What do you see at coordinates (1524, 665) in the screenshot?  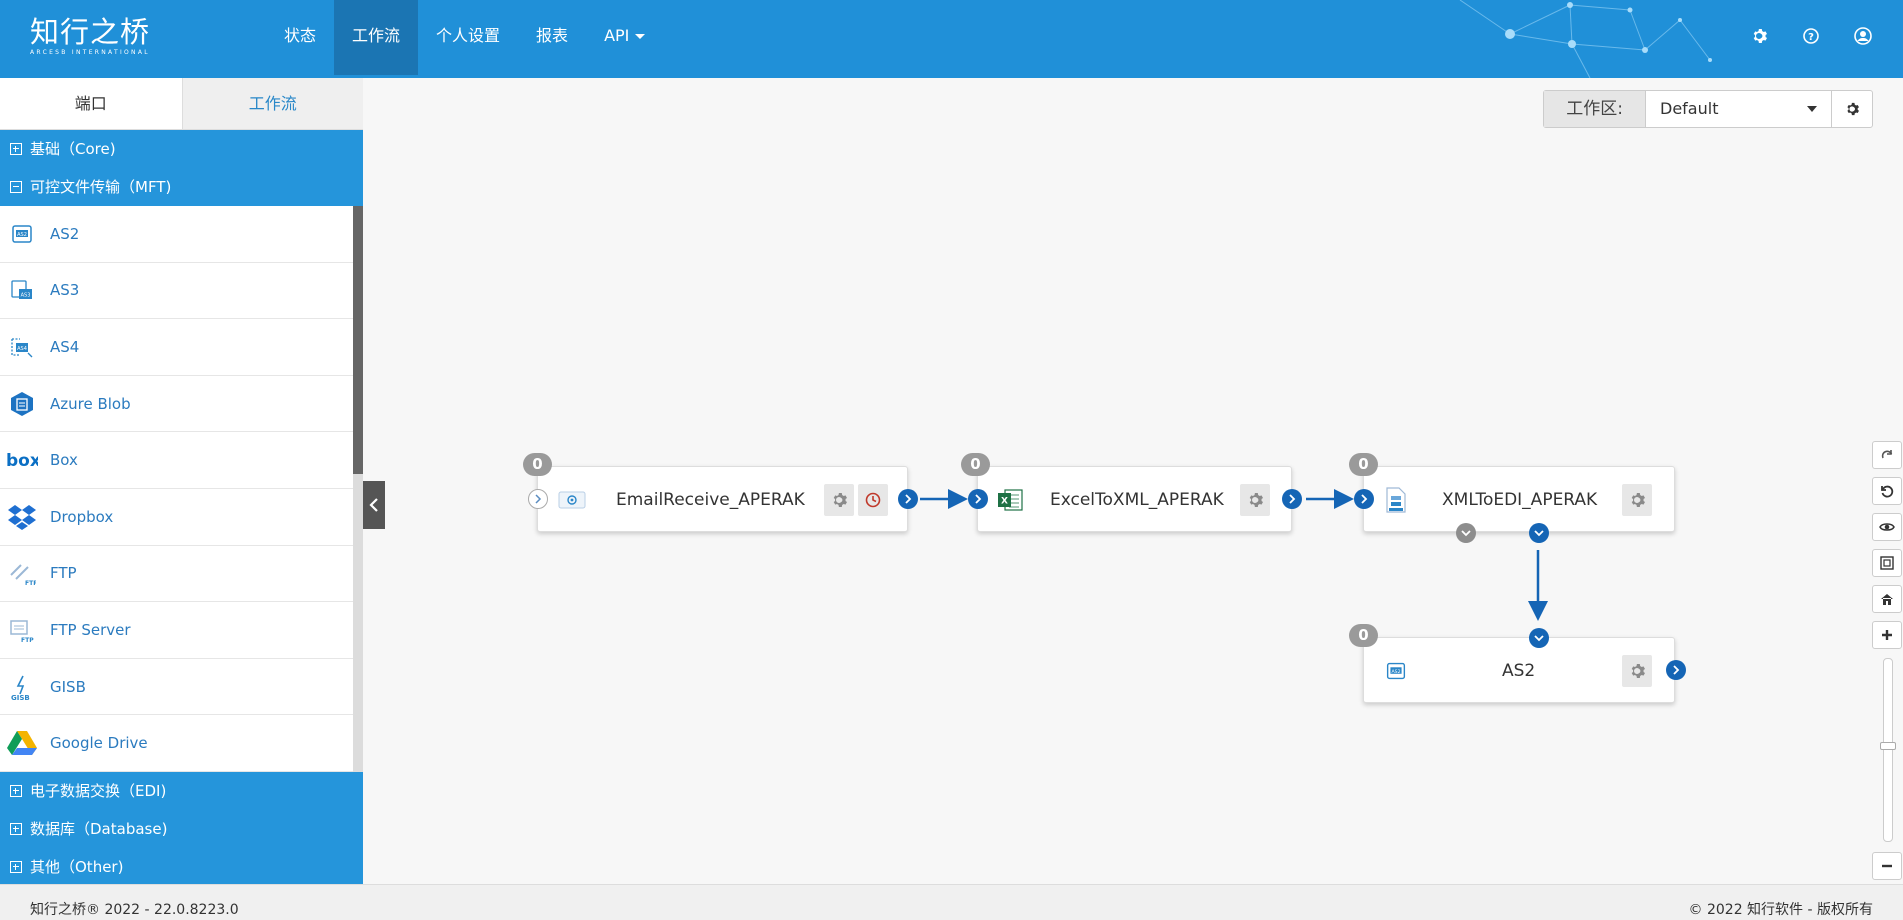 I see `workflow-node-as2: AS2 AS2` at bounding box center [1524, 665].